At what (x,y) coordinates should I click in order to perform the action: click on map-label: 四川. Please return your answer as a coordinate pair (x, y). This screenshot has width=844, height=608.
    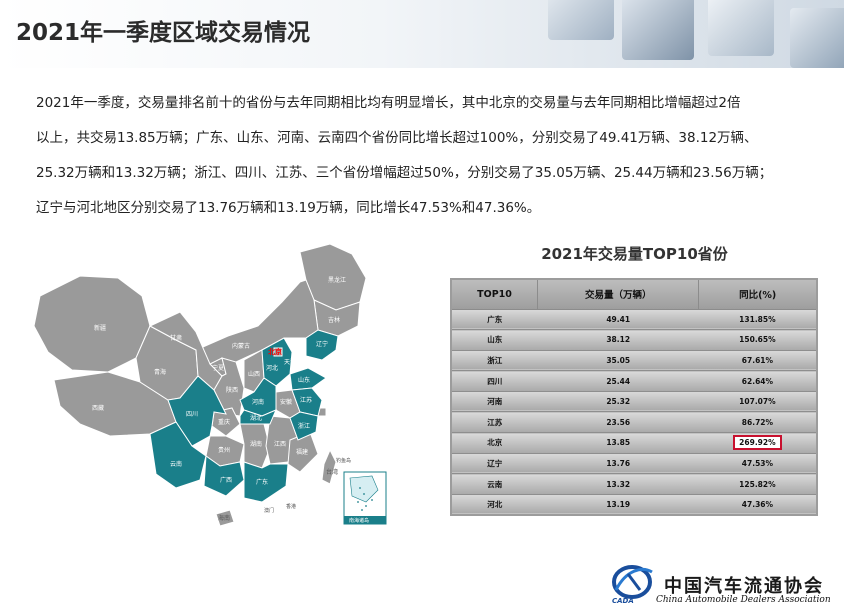
    Looking at the image, I should click on (192, 414).